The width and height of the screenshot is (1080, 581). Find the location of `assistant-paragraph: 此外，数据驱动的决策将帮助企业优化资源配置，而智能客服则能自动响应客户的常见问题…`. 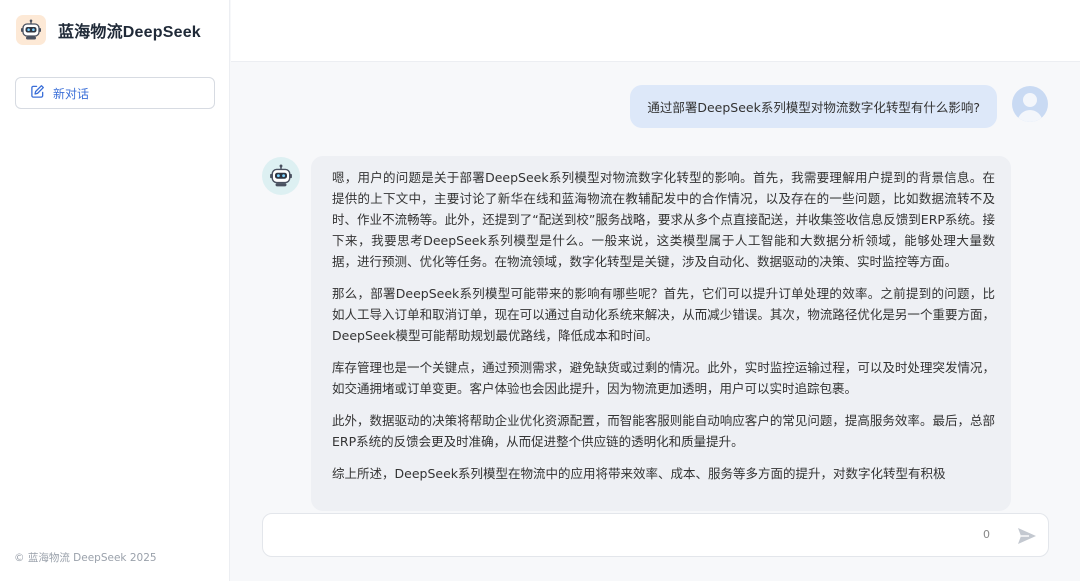

assistant-paragraph: 此外，数据驱动的决策将帮助企业优化资源配置，而智能客服则能自动响应客户的常见问题… is located at coordinates (663, 431).